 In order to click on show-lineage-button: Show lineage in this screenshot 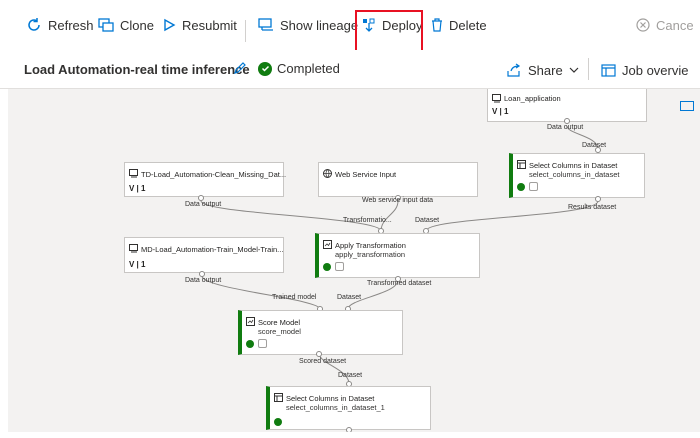, I will do `click(308, 25)`.